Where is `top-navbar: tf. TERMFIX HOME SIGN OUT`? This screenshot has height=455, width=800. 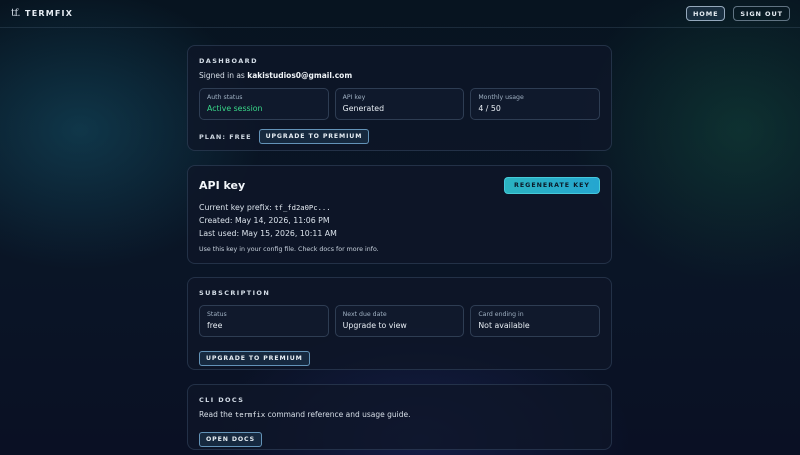
top-navbar: tf. TERMFIX HOME SIGN OUT is located at coordinates (400, 14).